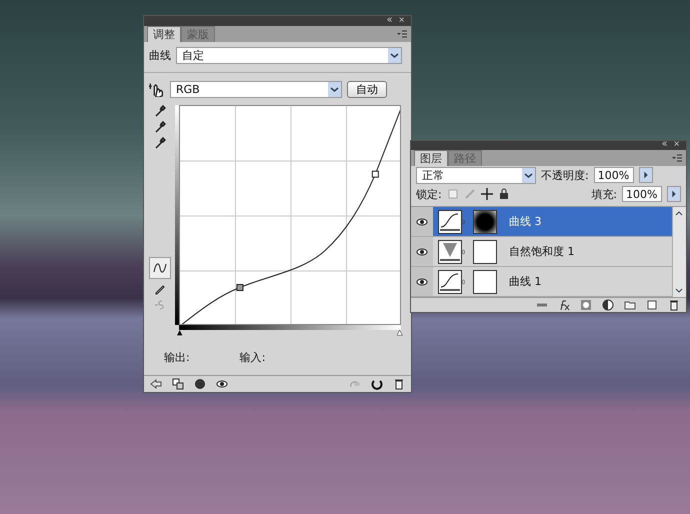 Image resolution: width=690 pixels, height=514 pixels. What do you see at coordinates (450, 252) in the screenshot?
I see `vibrance-adjustment-icon` at bounding box center [450, 252].